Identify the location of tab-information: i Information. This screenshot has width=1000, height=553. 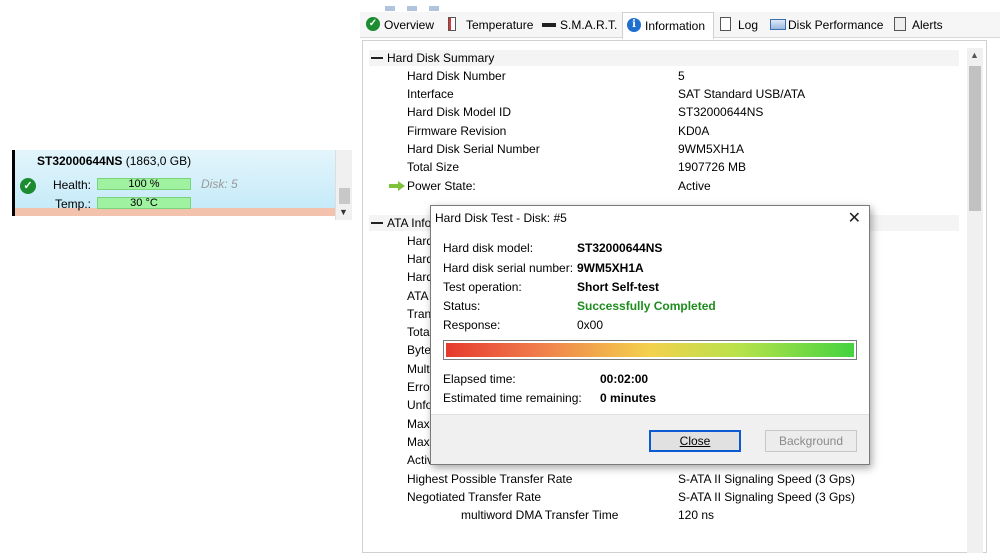
(668, 25).